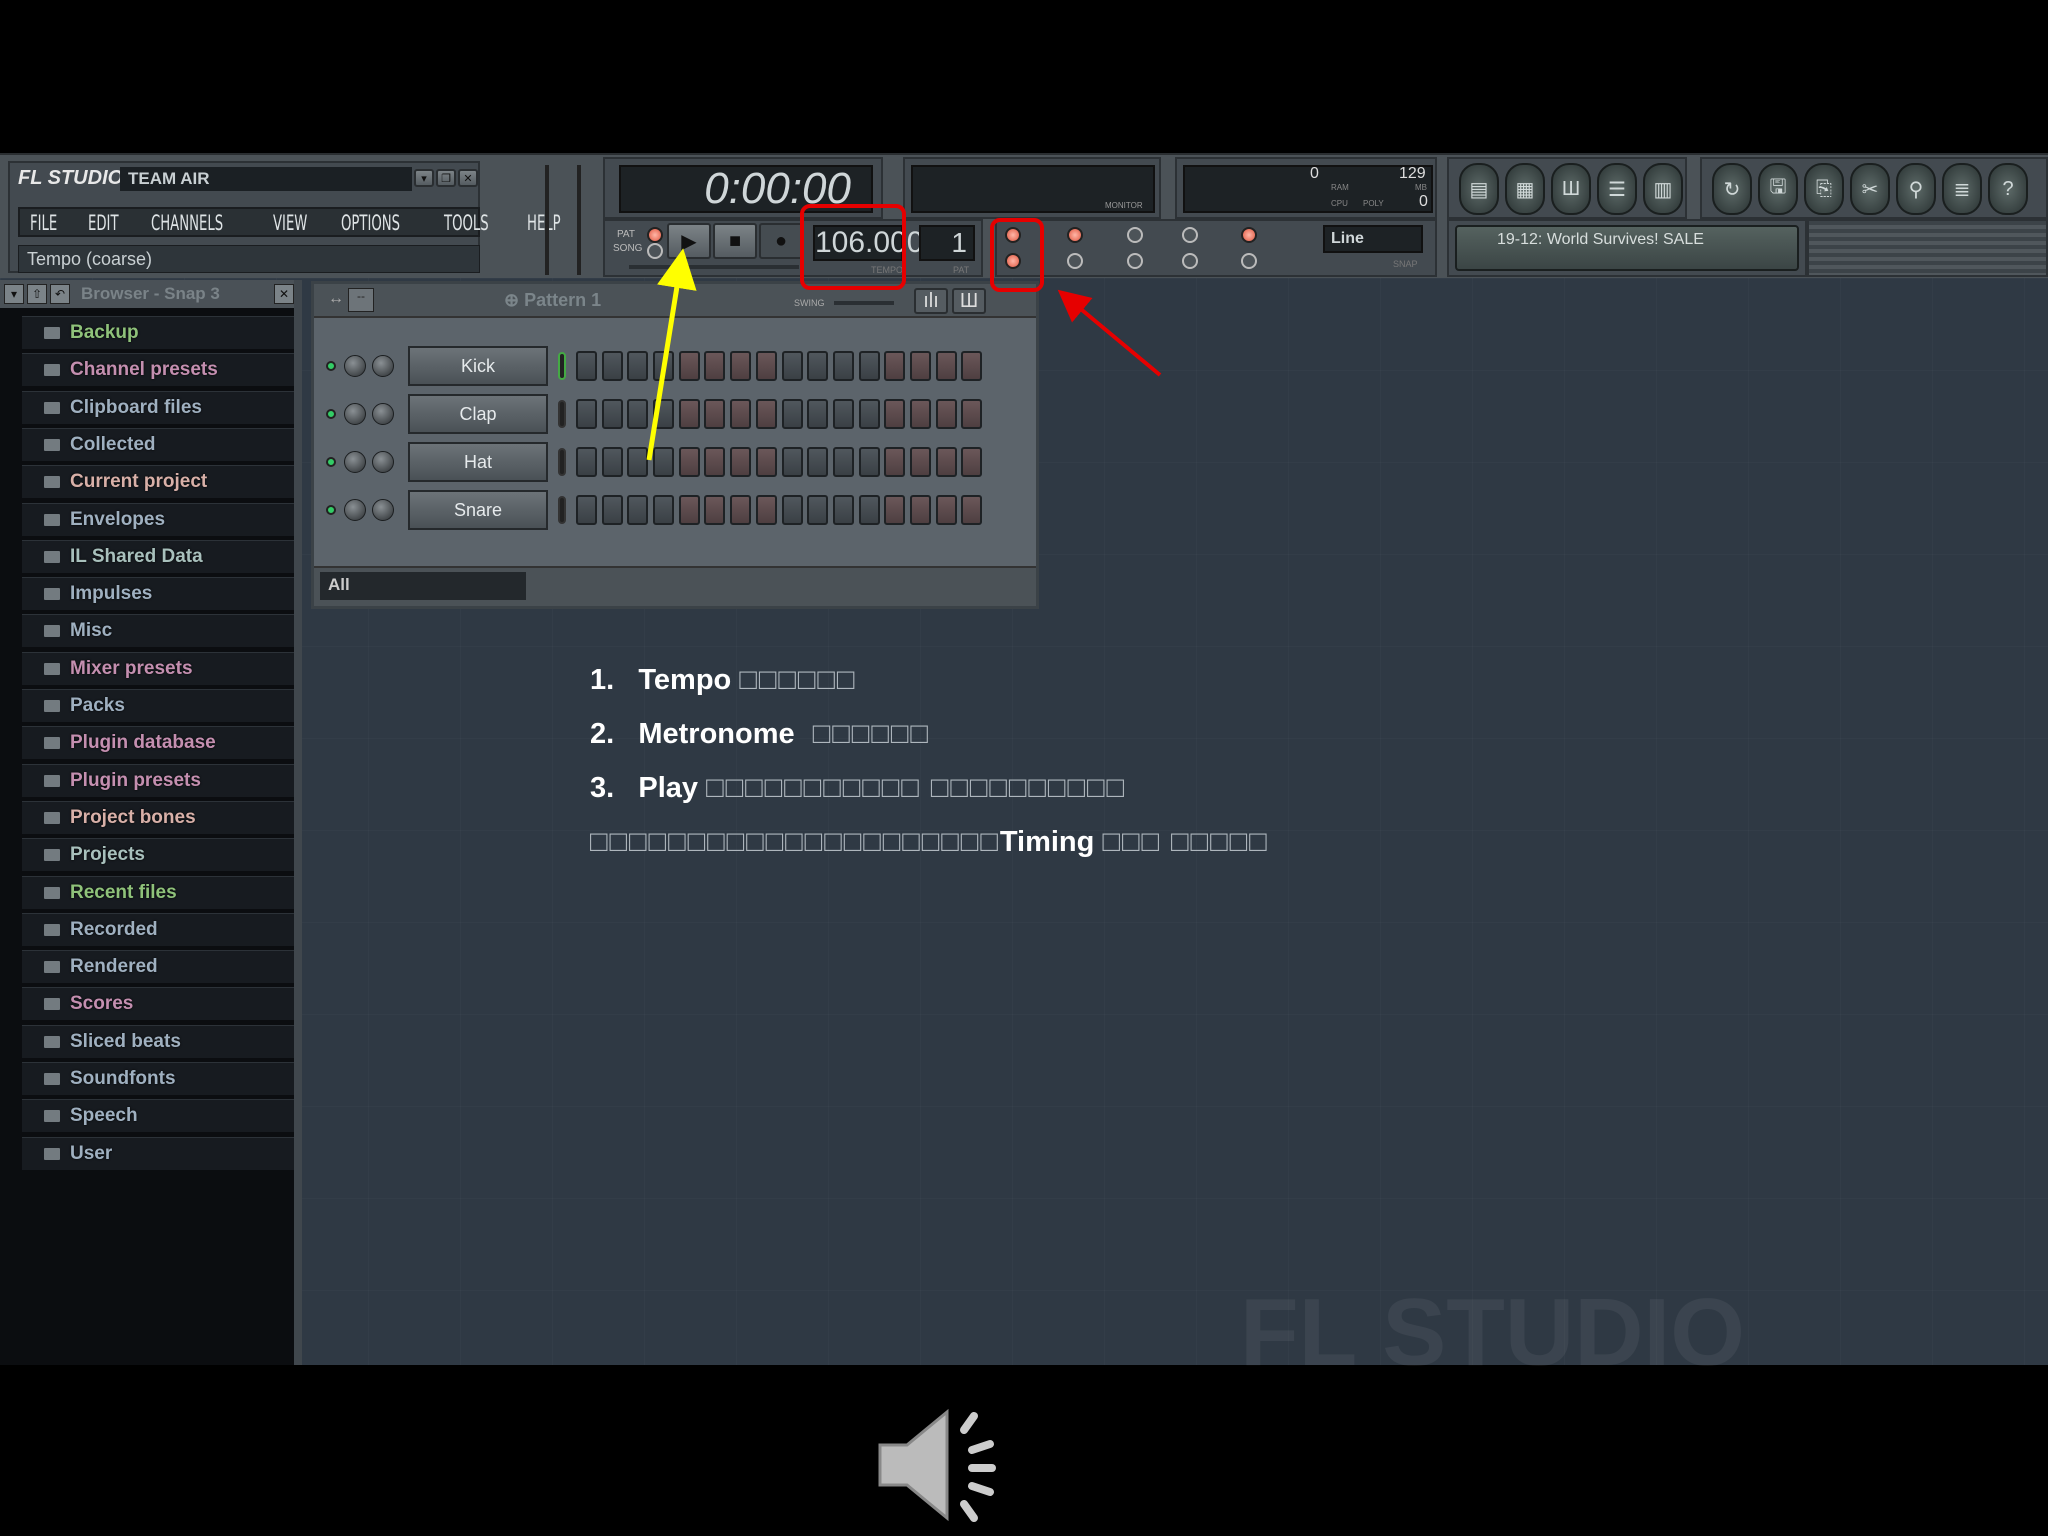 Image resolution: width=2048 pixels, height=1536 pixels. Describe the element at coordinates (942, 1465) in the screenshot. I see `speaker-icon` at that location.